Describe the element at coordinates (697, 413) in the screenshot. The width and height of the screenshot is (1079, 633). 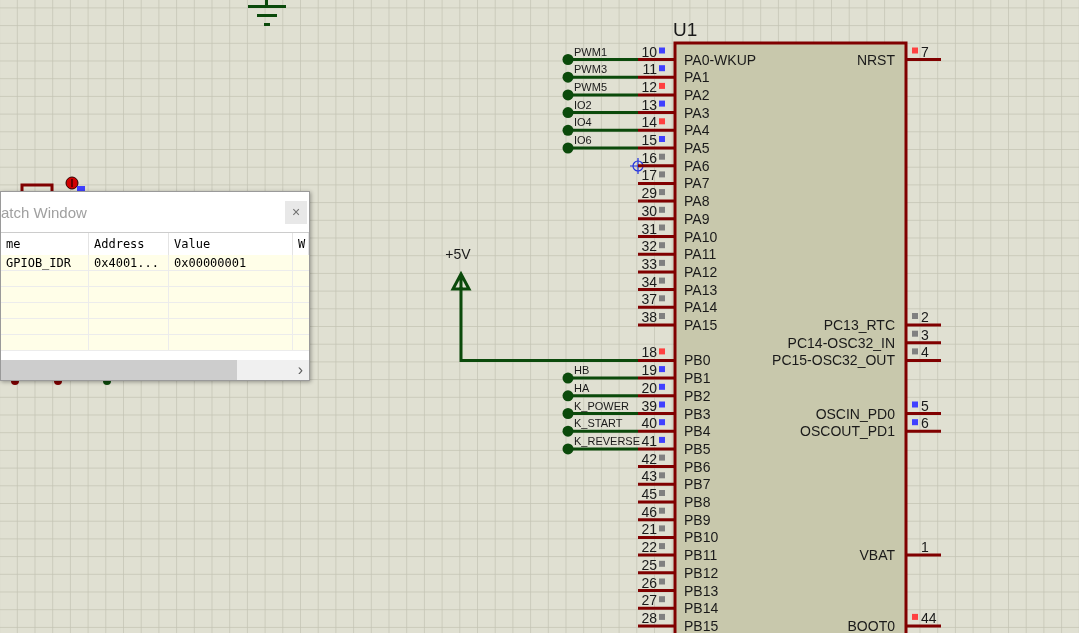
I see `pin-label: PB3` at that location.